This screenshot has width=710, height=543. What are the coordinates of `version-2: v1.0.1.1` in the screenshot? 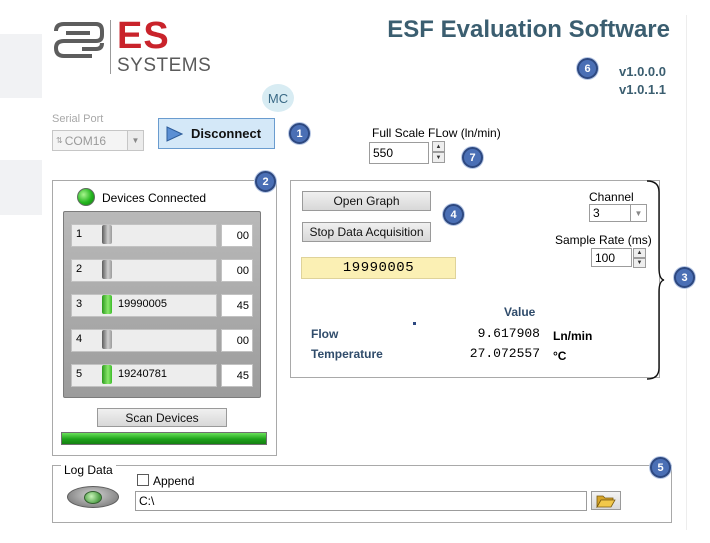 It's located at (642, 89).